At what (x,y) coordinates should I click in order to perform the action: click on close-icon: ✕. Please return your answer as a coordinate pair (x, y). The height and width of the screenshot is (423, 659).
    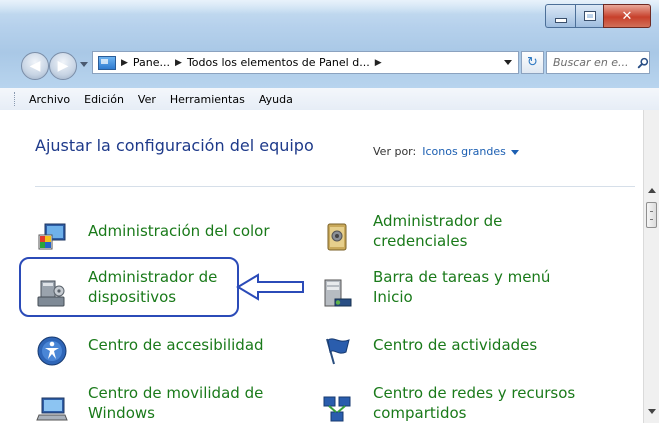
    Looking at the image, I should click on (627, 16).